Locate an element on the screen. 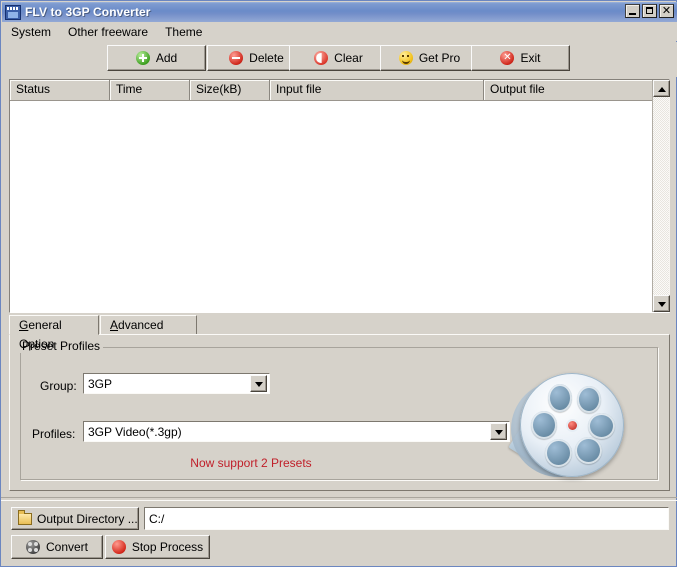  file-list-scrollbar is located at coordinates (661, 196).